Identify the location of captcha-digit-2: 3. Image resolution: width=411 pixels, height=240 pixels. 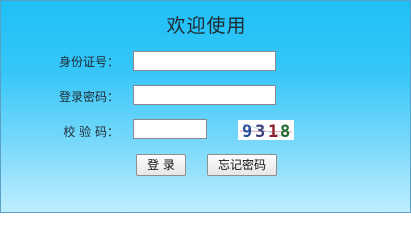
(260, 131).